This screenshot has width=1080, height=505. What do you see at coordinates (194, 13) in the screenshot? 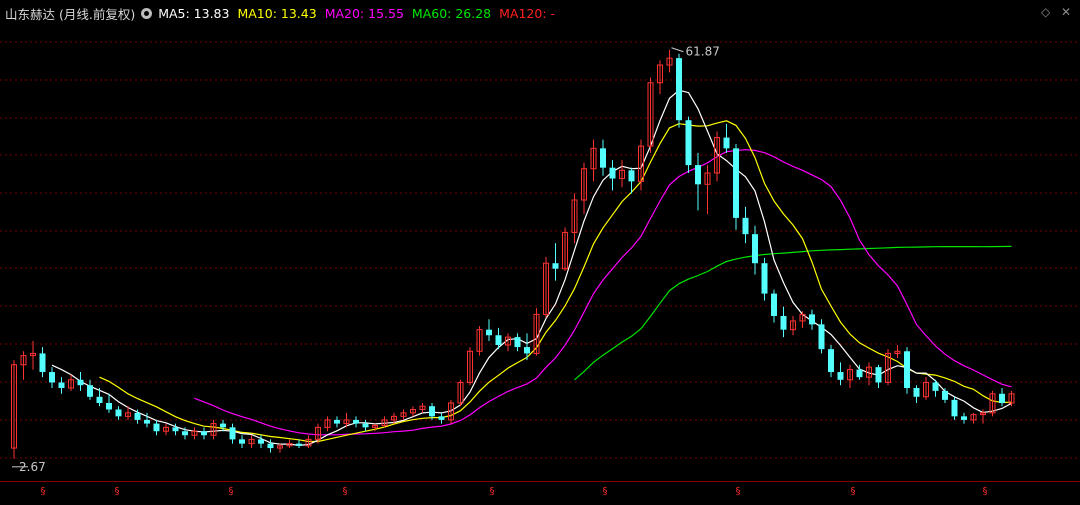
I see `ma5-label: MA5: 13.83` at bounding box center [194, 13].